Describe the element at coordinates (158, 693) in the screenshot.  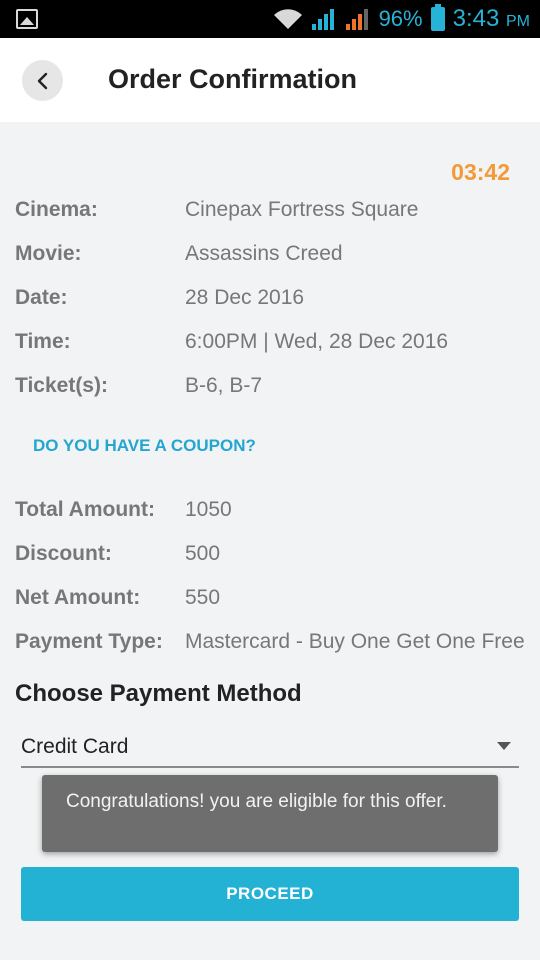
I see `payment-method-title: Choose Payment Method` at that location.